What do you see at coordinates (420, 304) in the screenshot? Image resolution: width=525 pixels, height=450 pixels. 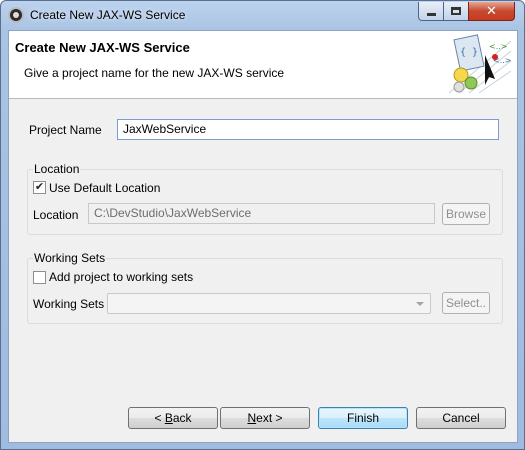 I see `chevron-down-icon` at bounding box center [420, 304].